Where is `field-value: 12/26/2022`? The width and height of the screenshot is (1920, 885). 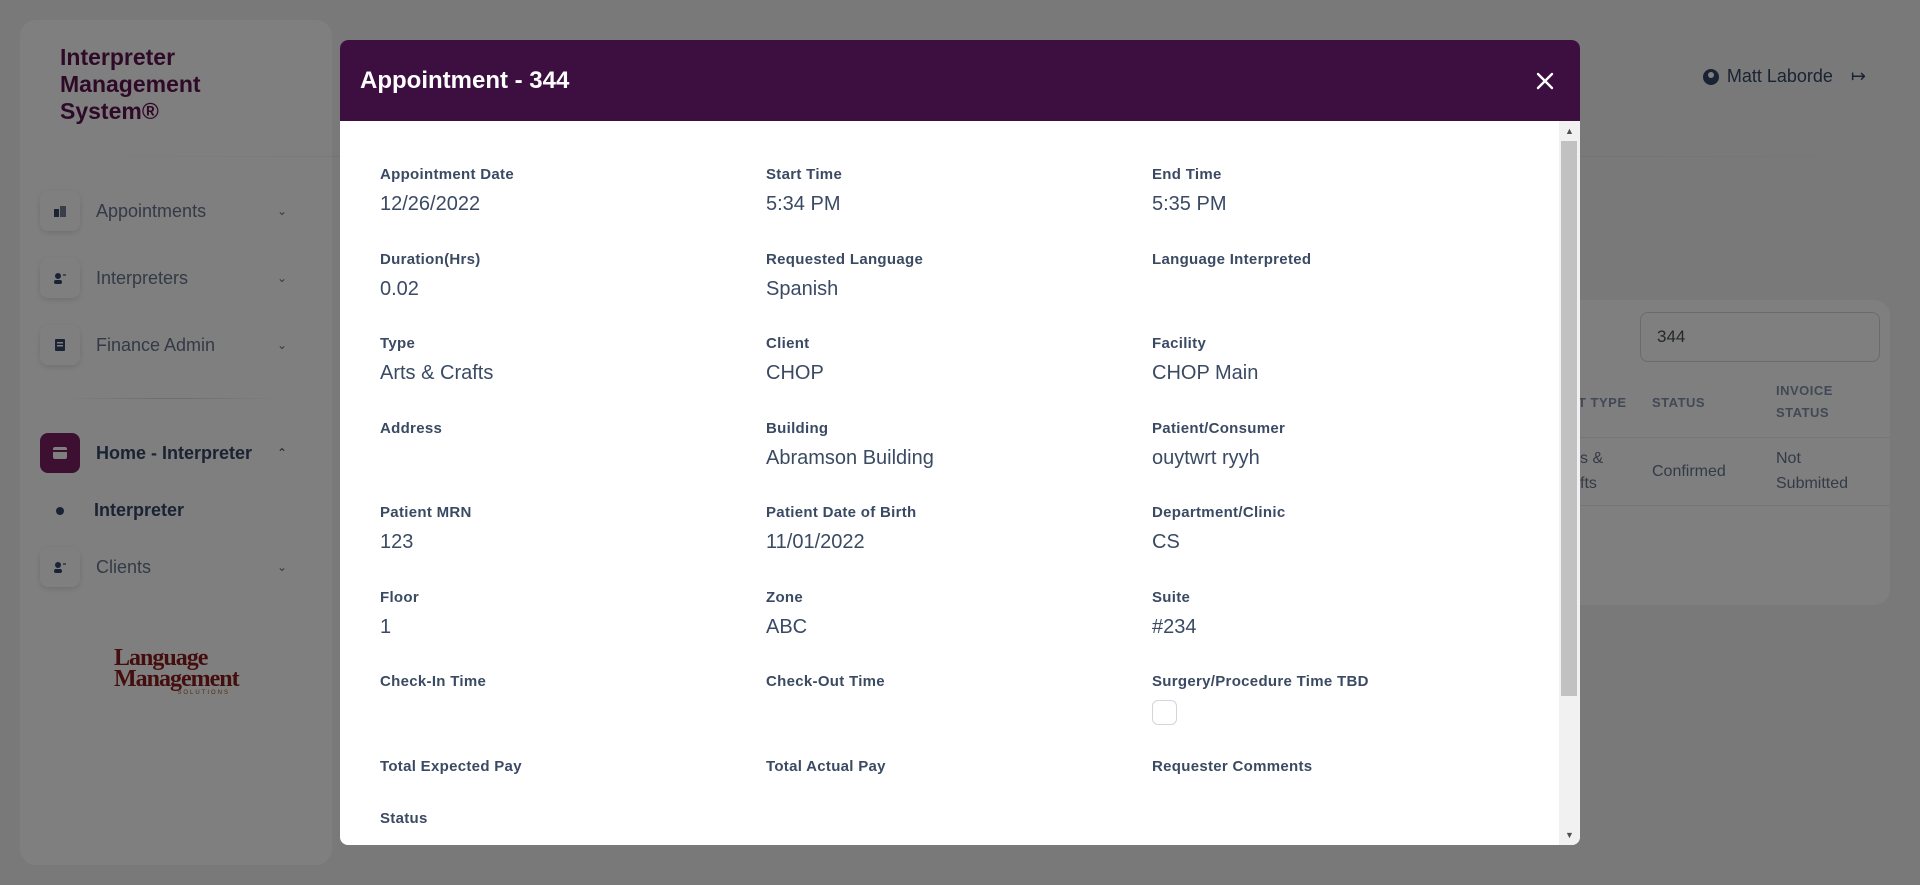 field-value: 12/26/2022 is located at coordinates (430, 204).